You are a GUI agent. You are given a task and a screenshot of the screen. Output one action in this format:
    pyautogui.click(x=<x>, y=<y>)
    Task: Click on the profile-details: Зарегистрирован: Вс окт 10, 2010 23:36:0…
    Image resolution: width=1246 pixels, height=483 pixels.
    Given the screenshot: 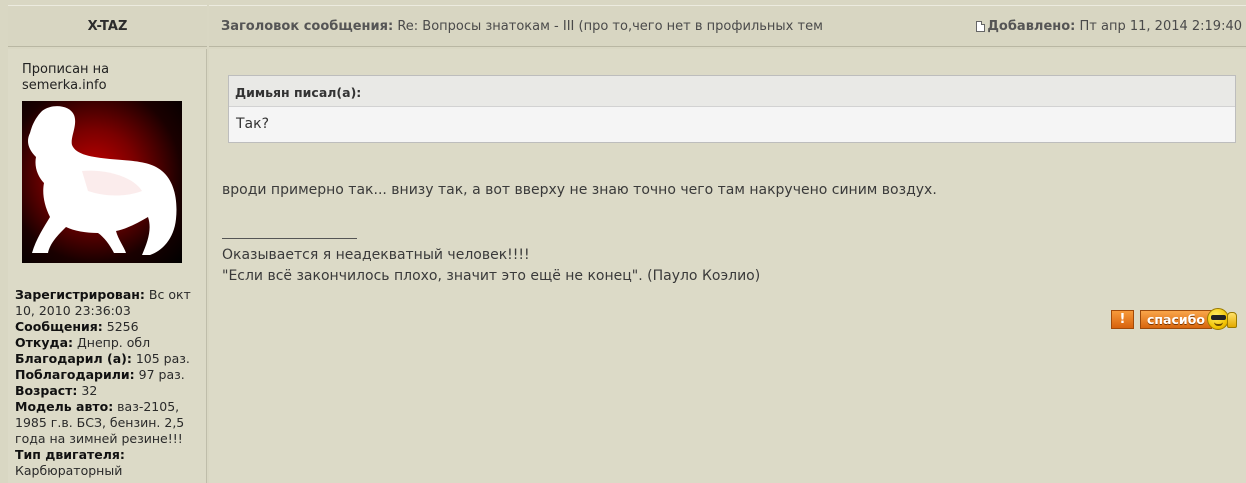 What is the action you would take?
    pyautogui.click(x=110, y=383)
    